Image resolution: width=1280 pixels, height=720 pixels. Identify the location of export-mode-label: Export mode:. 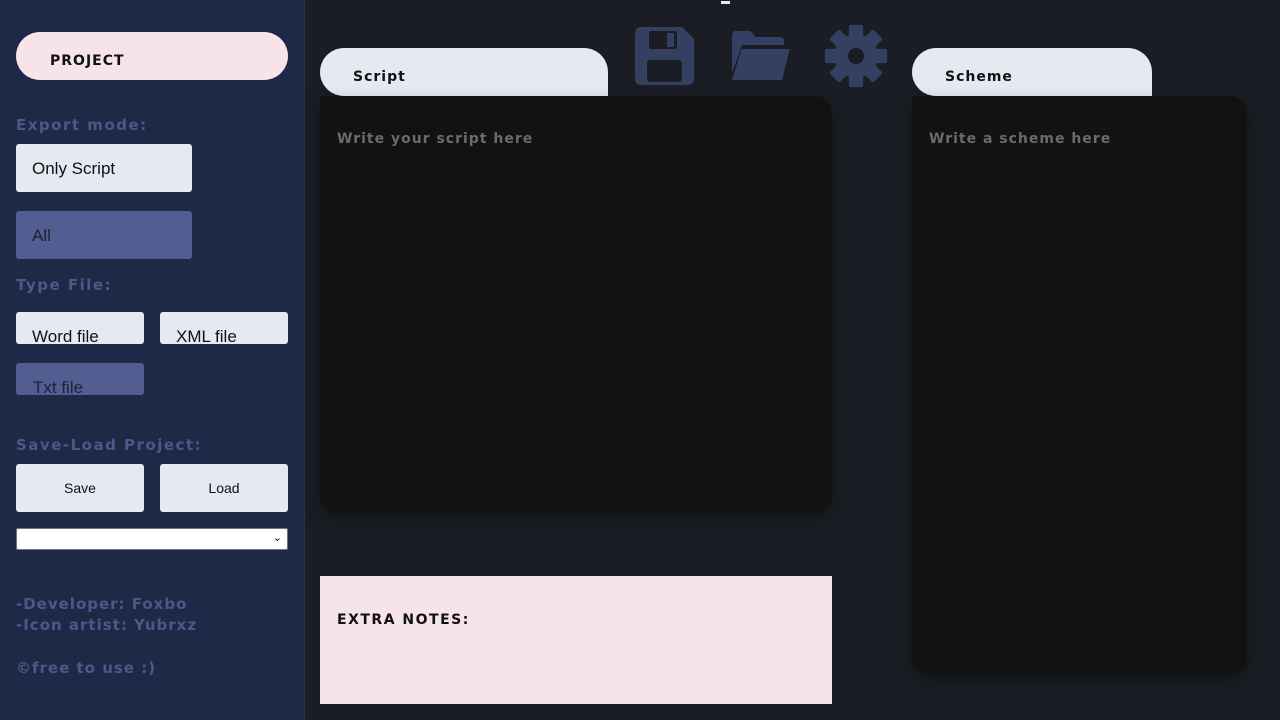
(82, 125).